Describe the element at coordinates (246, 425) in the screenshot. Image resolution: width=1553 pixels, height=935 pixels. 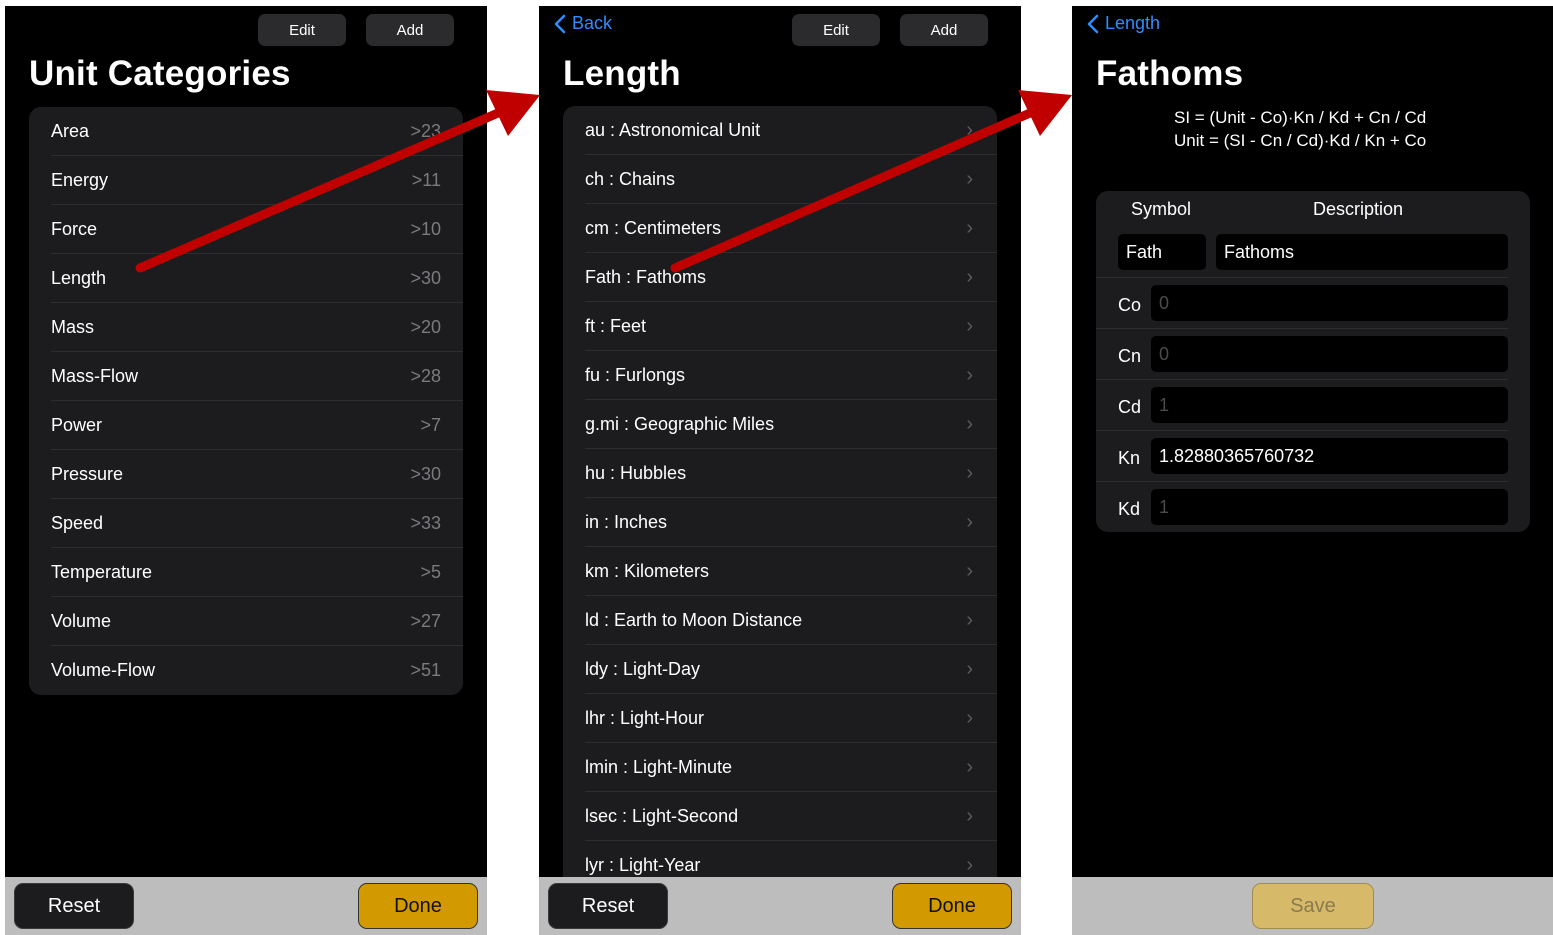
I see `category-row-power: Power >7` at that location.